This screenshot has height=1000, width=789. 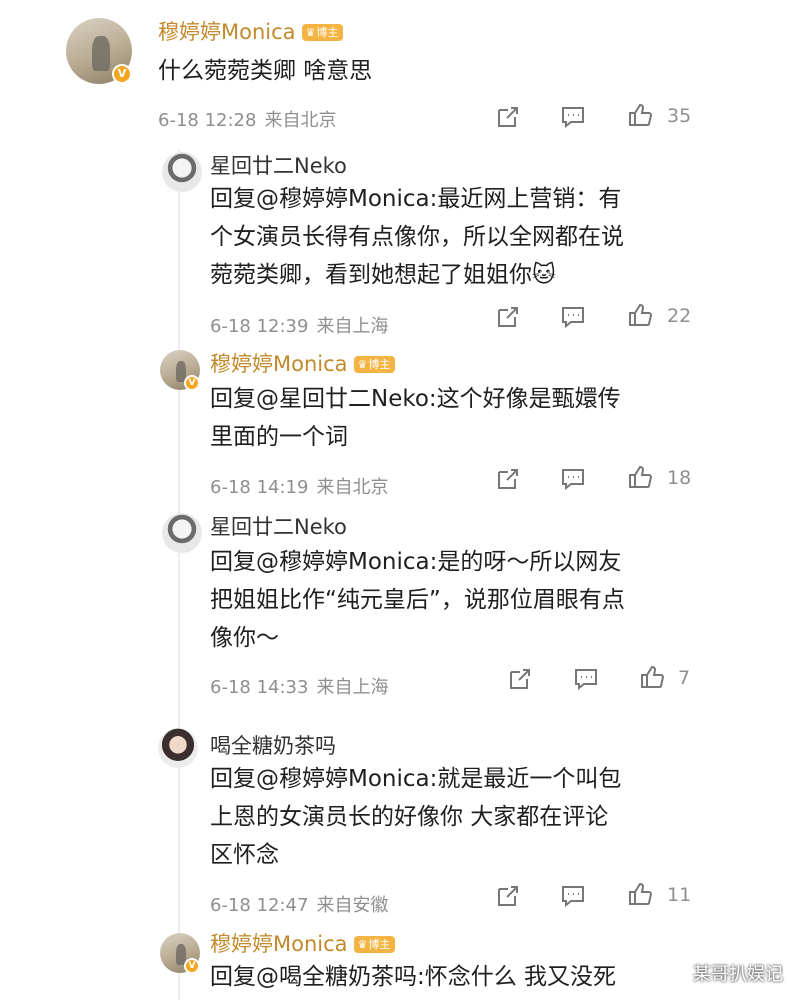 What do you see at coordinates (415, 418) in the screenshot?
I see `comment-text: 回复@星回廿二Neko:这个好像是甄嬛传 里面的一个词` at bounding box center [415, 418].